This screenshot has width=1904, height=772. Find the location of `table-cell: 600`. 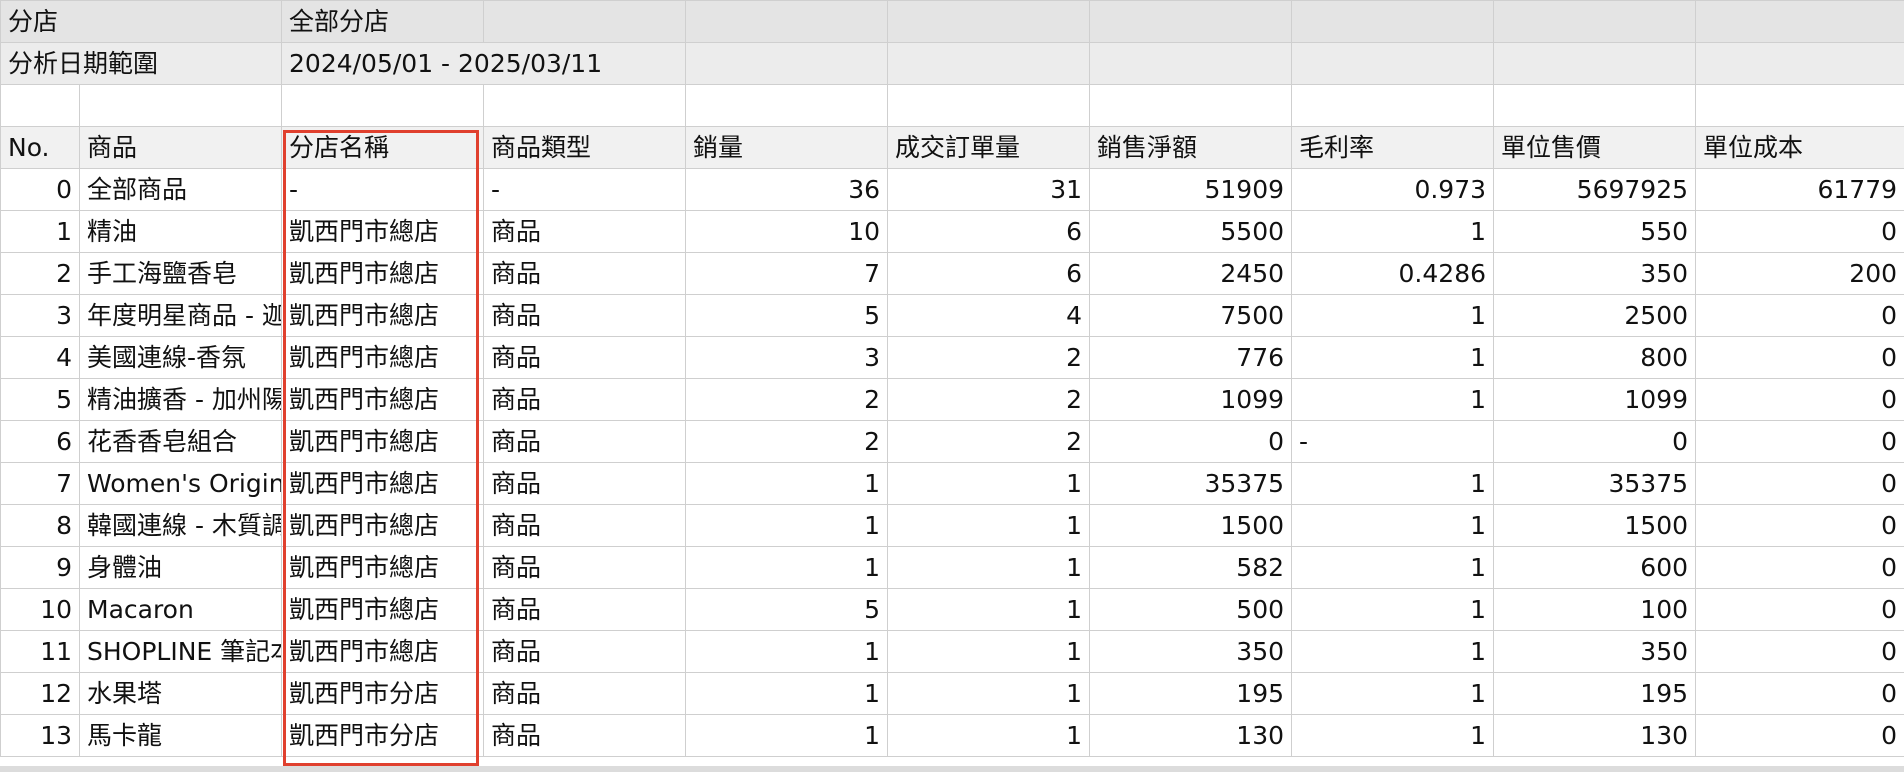

table-cell: 600 is located at coordinates (1595, 567).